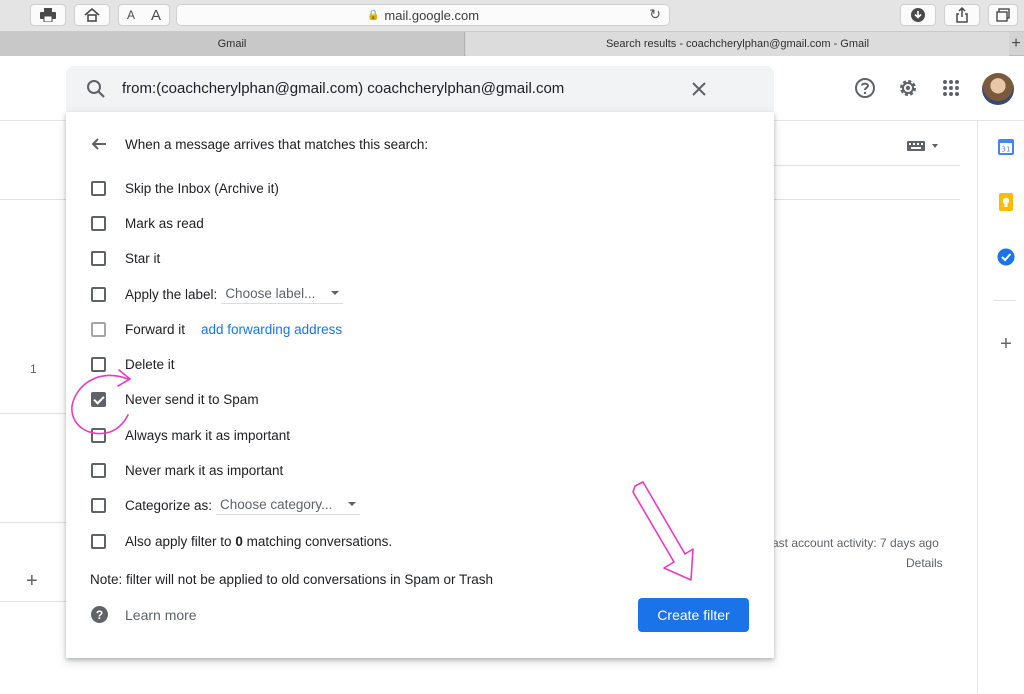 The width and height of the screenshot is (1024, 694). I want to click on close-icon, so click(699, 89).